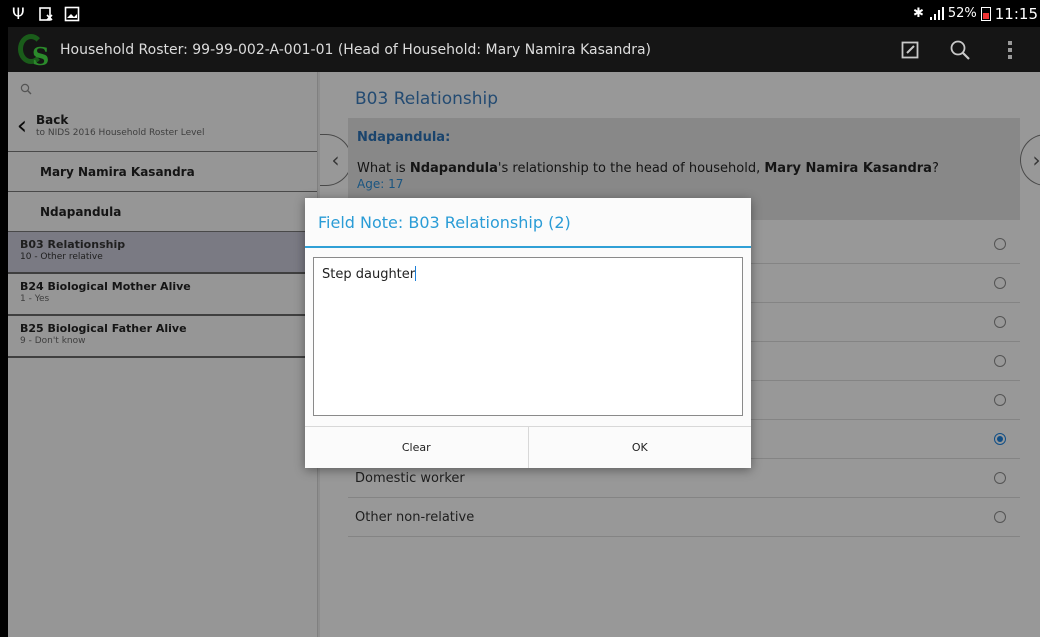  What do you see at coordinates (380, 184) in the screenshot?
I see `question-age: Age: 17` at bounding box center [380, 184].